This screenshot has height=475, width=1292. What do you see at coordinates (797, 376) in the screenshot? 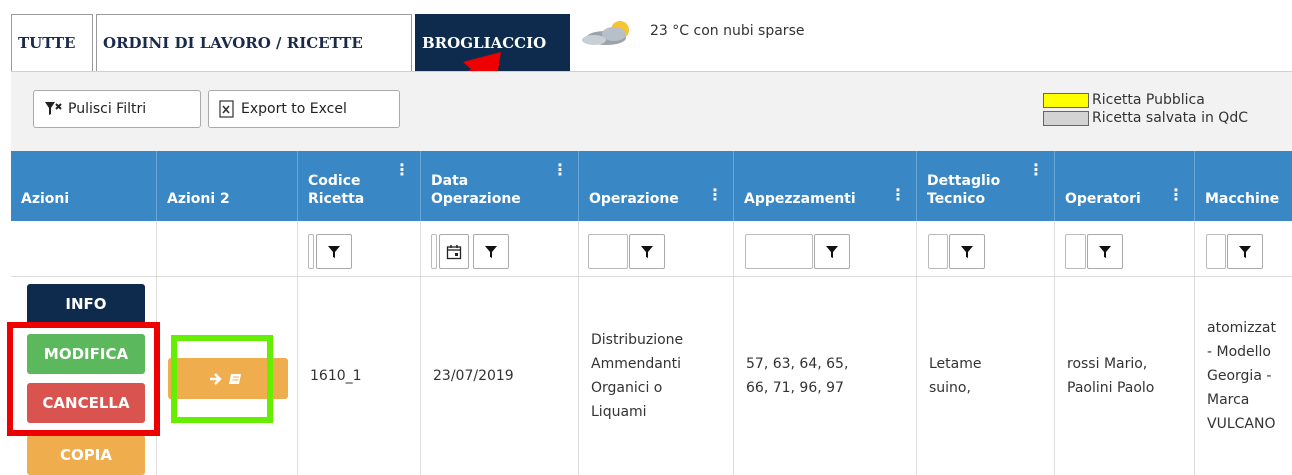
I see `appezzamenti-value: 57, 63, 64, 65, 66, 71, 96, 97` at bounding box center [797, 376].